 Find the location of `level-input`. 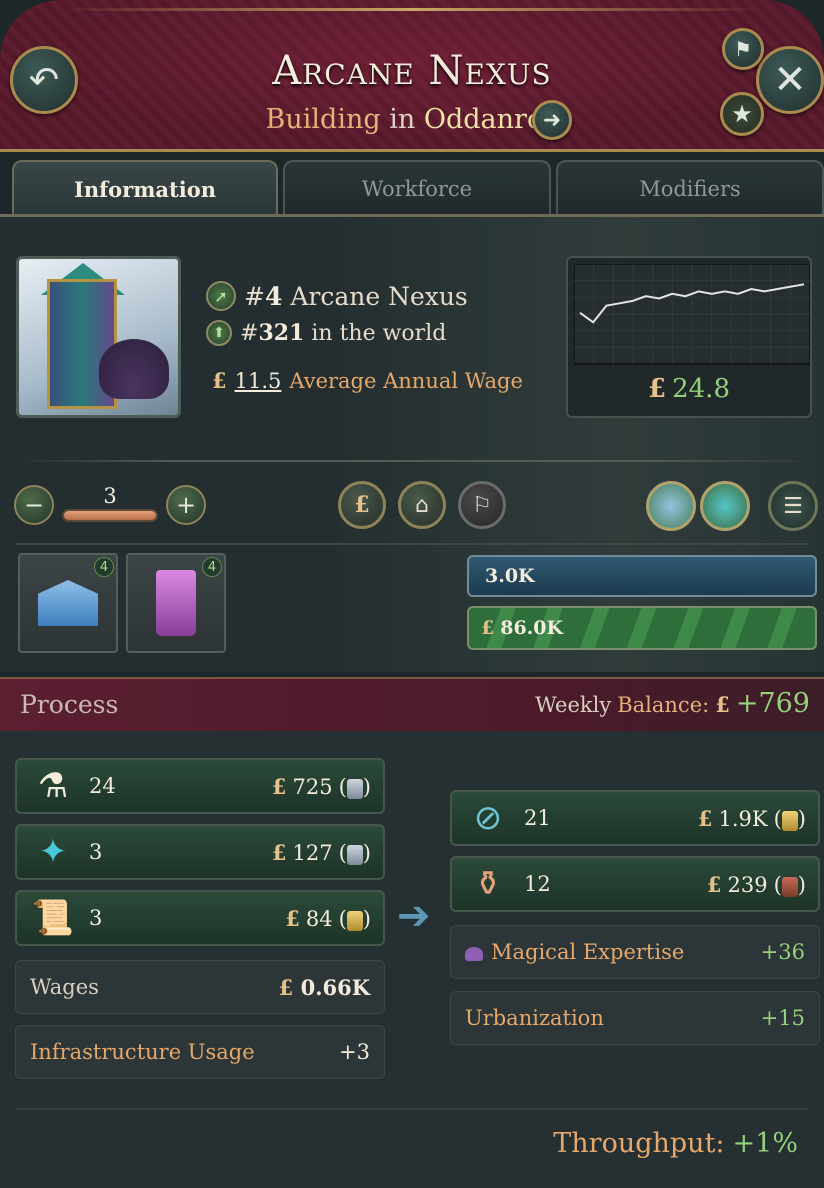

level-input is located at coordinates (110, 515).